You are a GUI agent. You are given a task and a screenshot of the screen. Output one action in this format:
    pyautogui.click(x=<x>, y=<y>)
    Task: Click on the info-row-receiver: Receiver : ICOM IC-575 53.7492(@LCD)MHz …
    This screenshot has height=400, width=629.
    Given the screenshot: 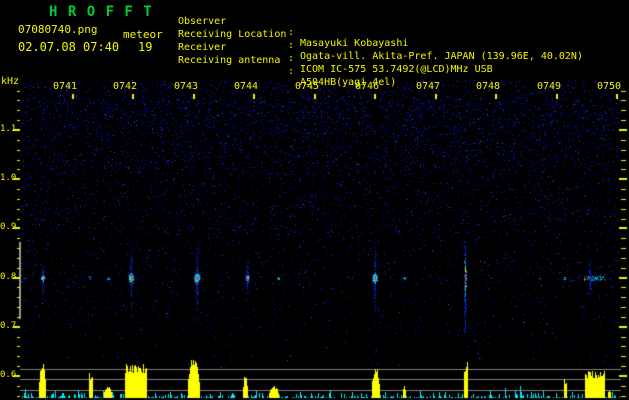 What is the action you would take?
    pyautogui.click(x=403, y=53)
    